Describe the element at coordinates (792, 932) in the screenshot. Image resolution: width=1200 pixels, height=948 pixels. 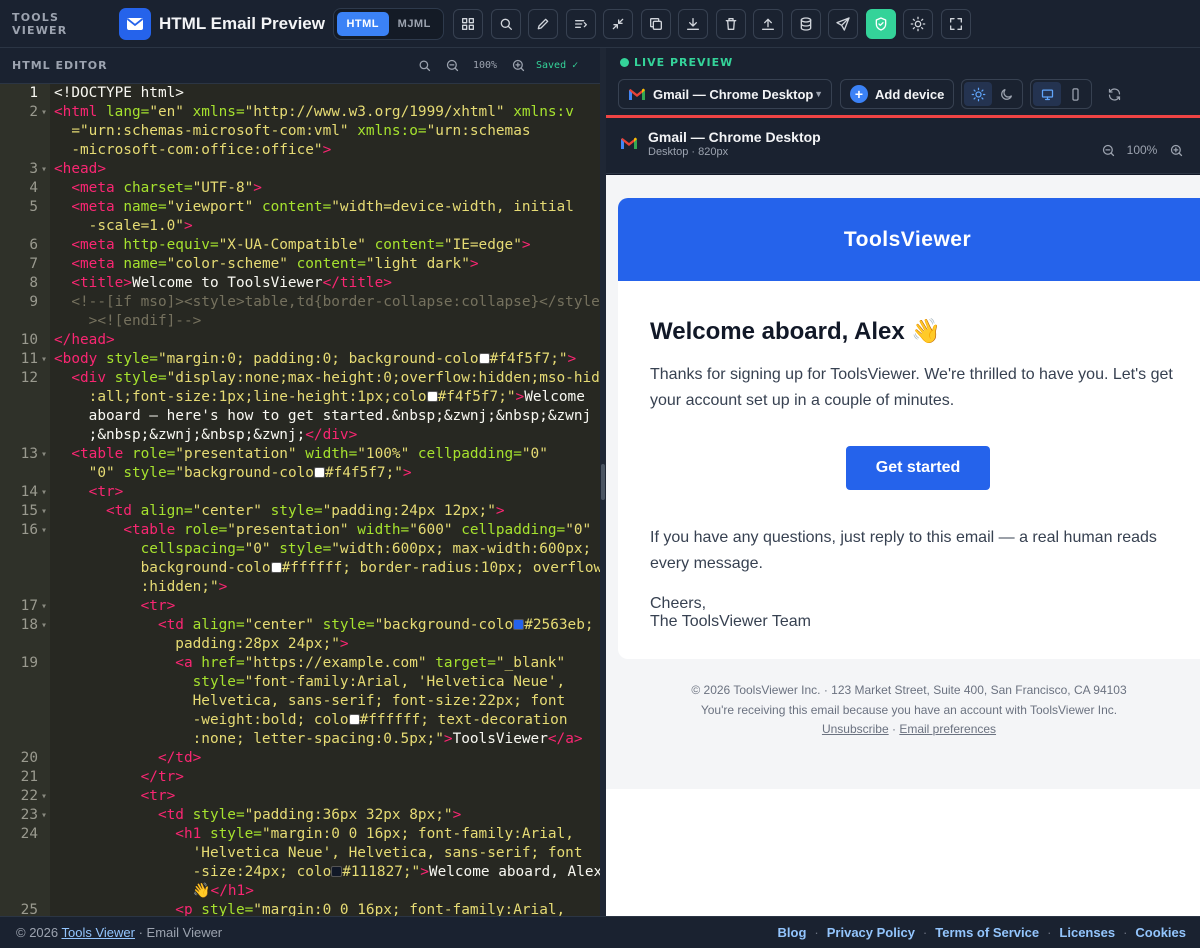
I see `blog-link: Blog` at that location.